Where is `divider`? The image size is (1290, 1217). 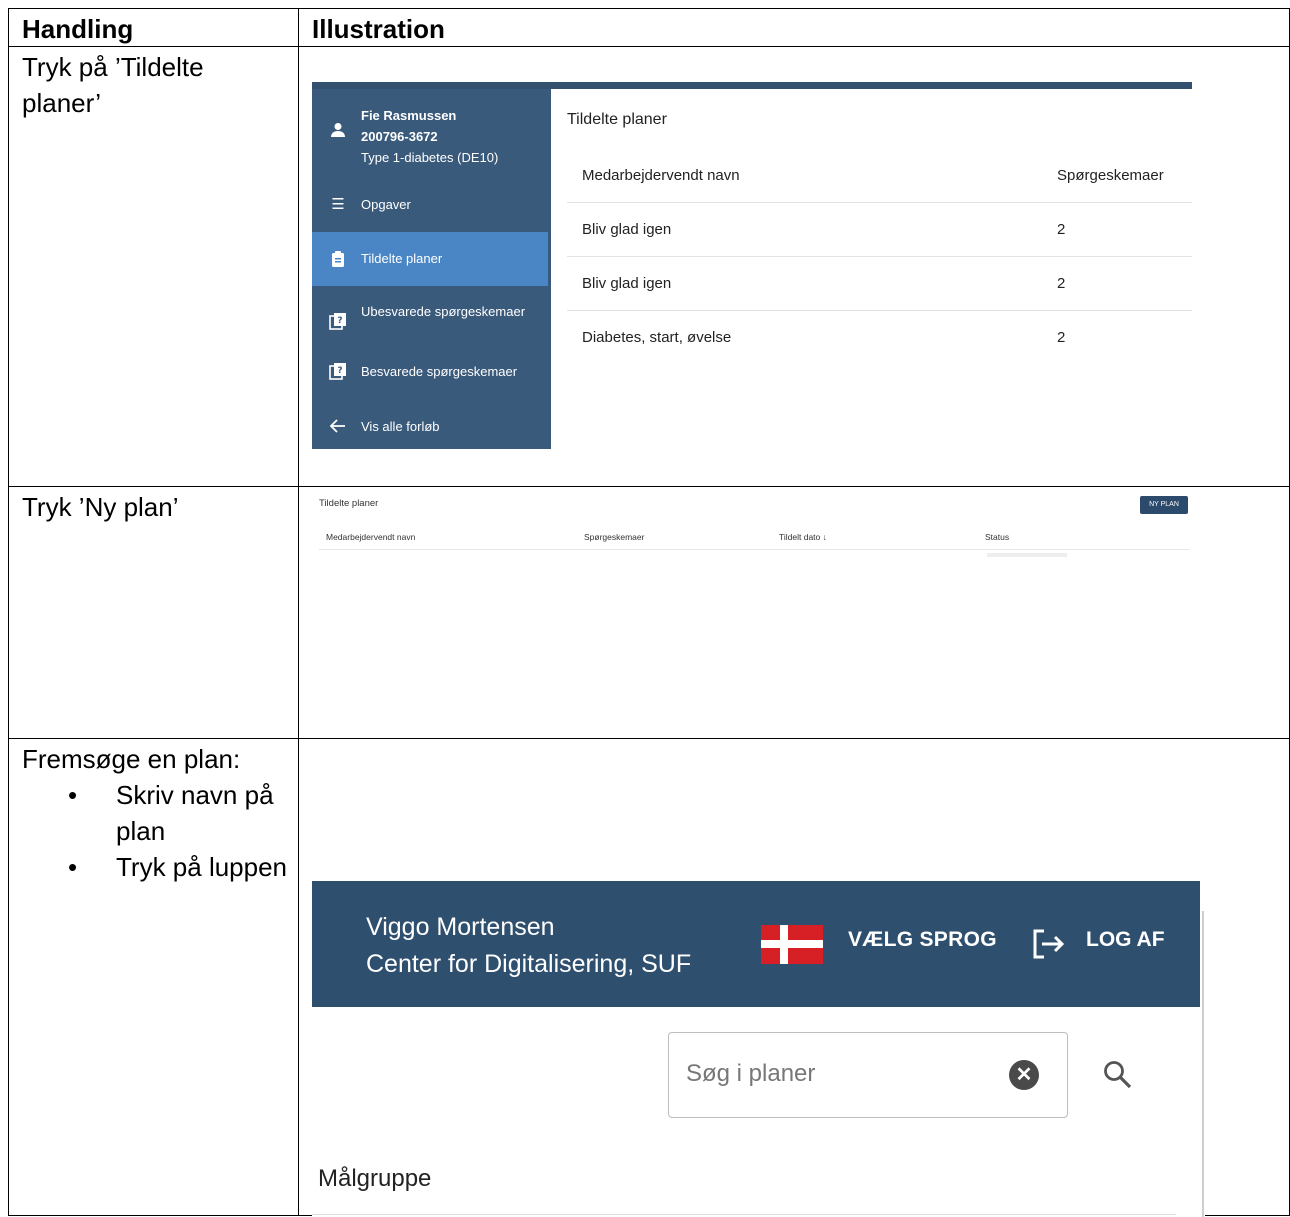
divider is located at coordinates (744, 1214).